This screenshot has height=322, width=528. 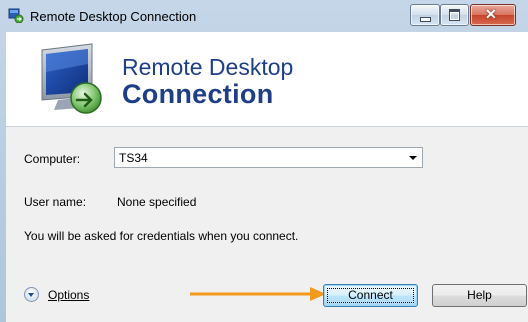 I want to click on window-title: Remote Desktop Connection, so click(x=113, y=16).